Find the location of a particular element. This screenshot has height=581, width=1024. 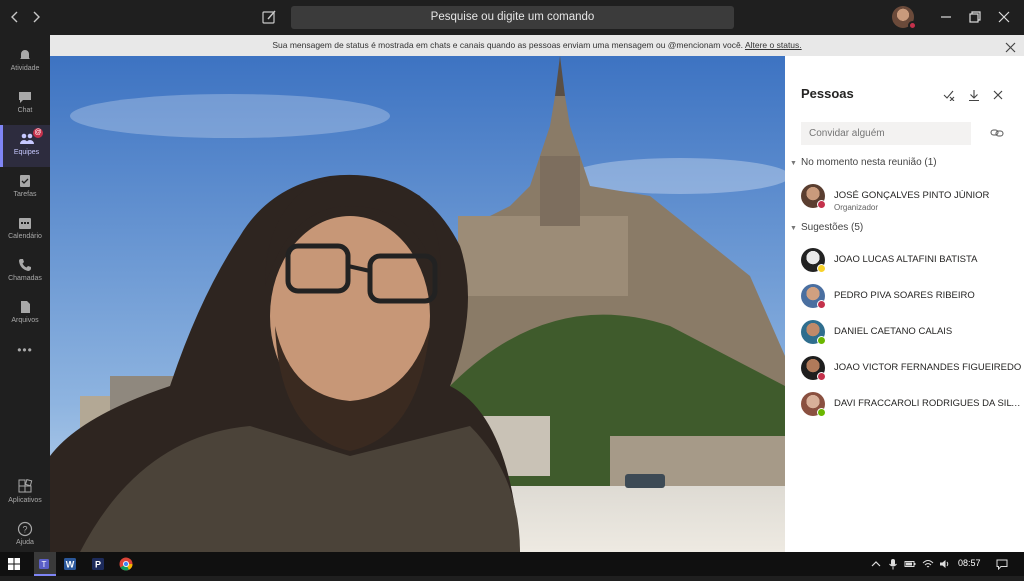

rail-label: Arquivos is located at coordinates (25, 320).